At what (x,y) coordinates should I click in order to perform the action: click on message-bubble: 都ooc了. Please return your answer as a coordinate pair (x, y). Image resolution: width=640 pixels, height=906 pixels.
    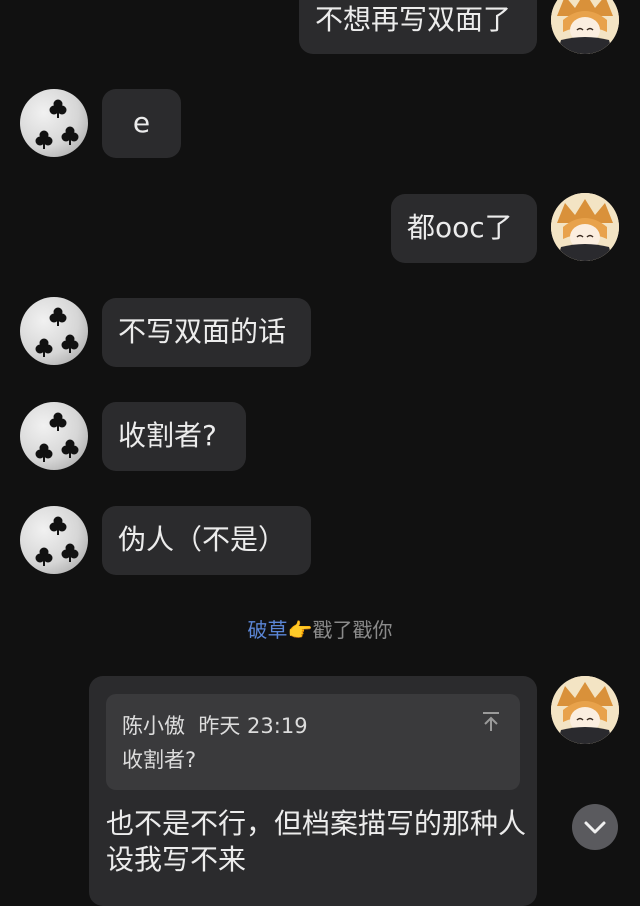
    Looking at the image, I should click on (464, 228).